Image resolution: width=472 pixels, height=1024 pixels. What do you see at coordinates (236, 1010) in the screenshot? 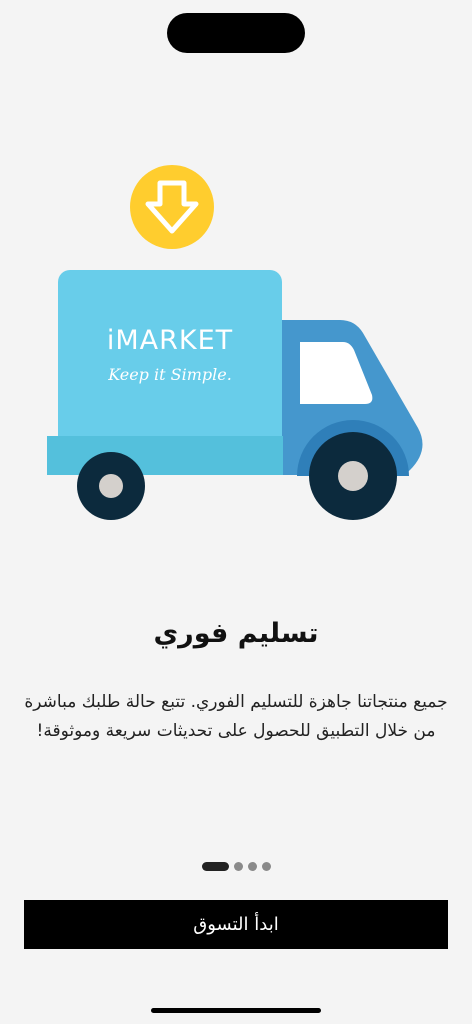
I see `home-indicator` at bounding box center [236, 1010].